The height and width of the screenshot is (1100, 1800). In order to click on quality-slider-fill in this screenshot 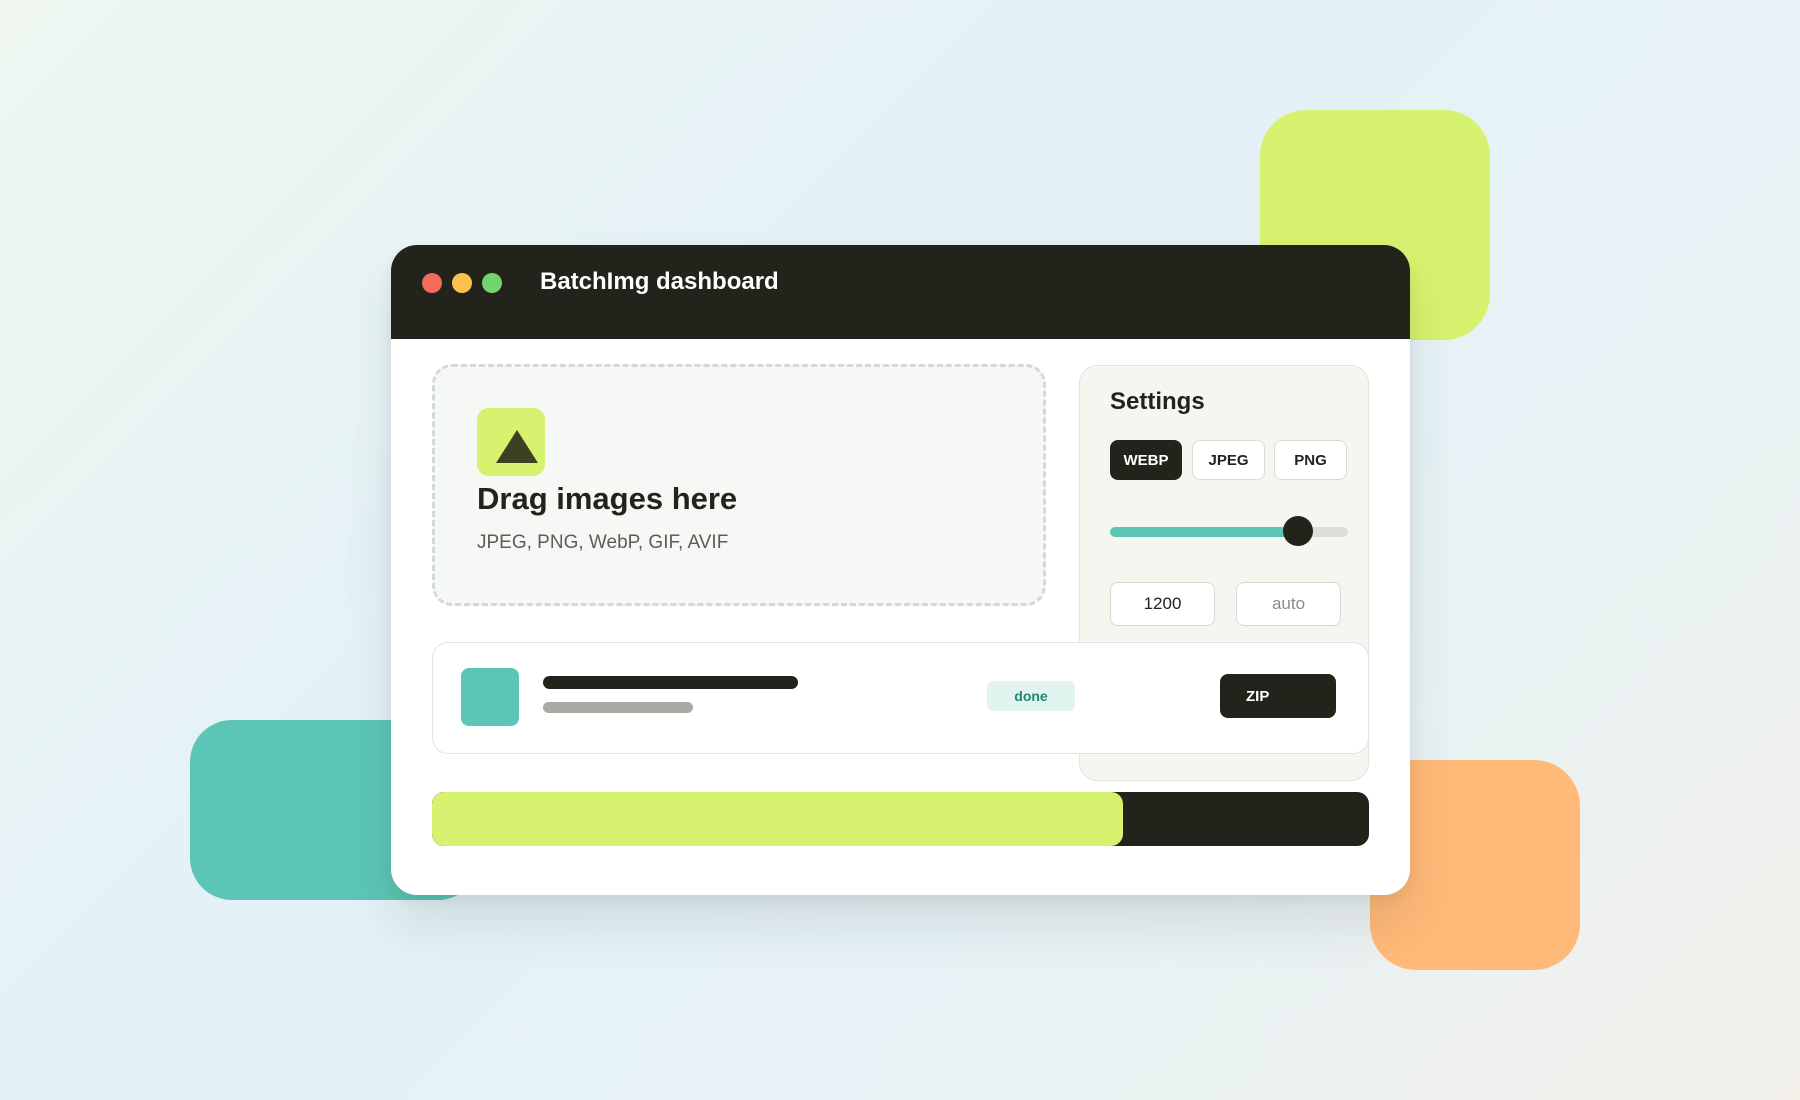, I will do `click(1204, 532)`.